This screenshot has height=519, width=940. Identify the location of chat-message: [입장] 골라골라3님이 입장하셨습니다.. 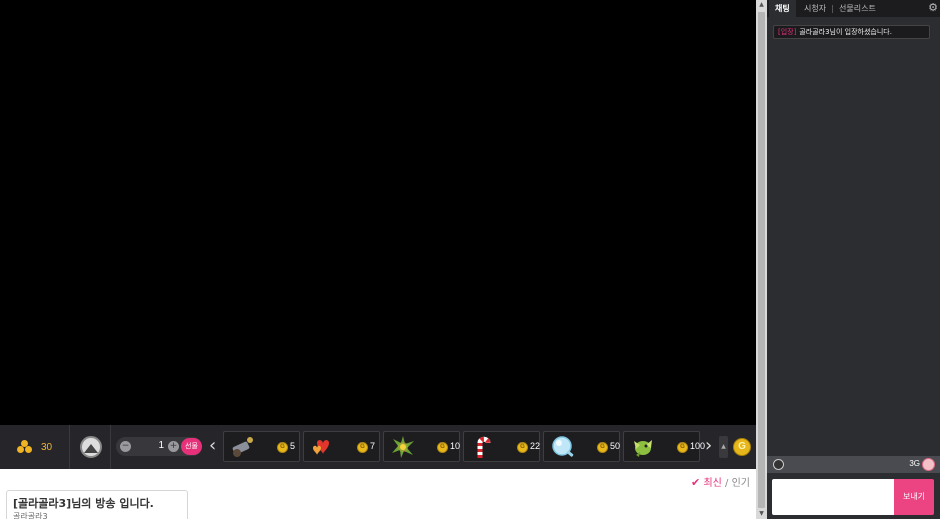
(851, 32).